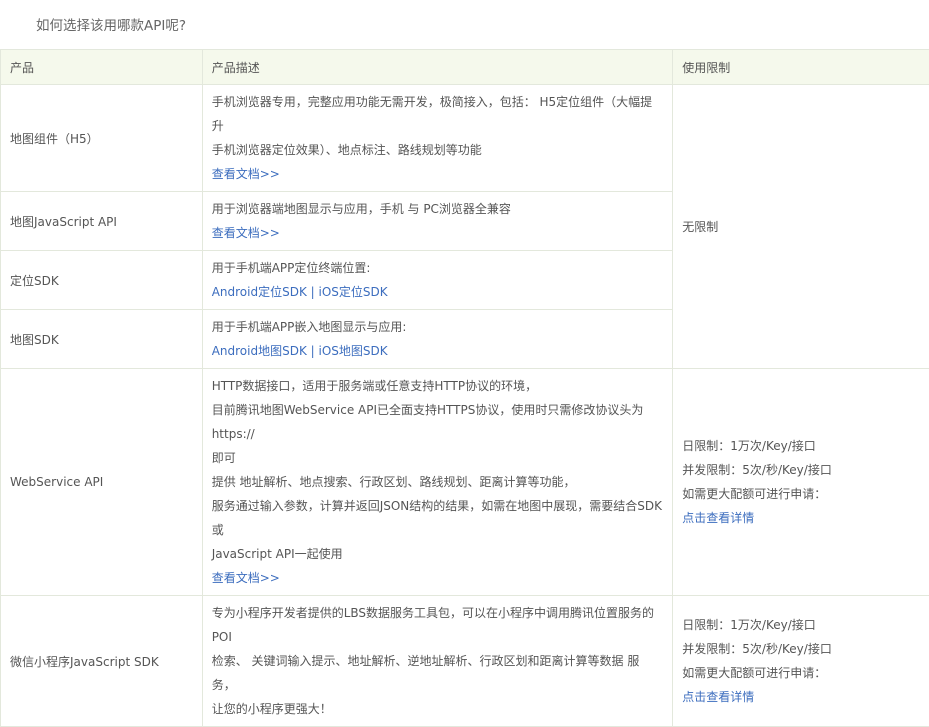 The image size is (929, 727). Describe the element at coordinates (438, 114) in the screenshot. I see `desc-line: 手机浏览器专用，完整应用功能无需开发，极简接入，包括： H5定位组件（大幅提升` at that location.